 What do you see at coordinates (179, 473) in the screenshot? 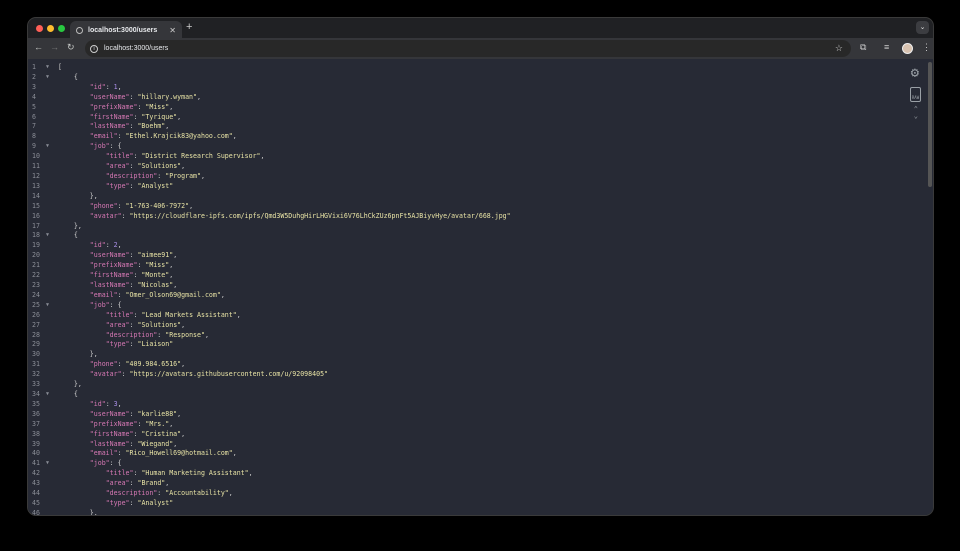
I see `code-content: "title": "Human Marketing Assistant",` at bounding box center [179, 473].